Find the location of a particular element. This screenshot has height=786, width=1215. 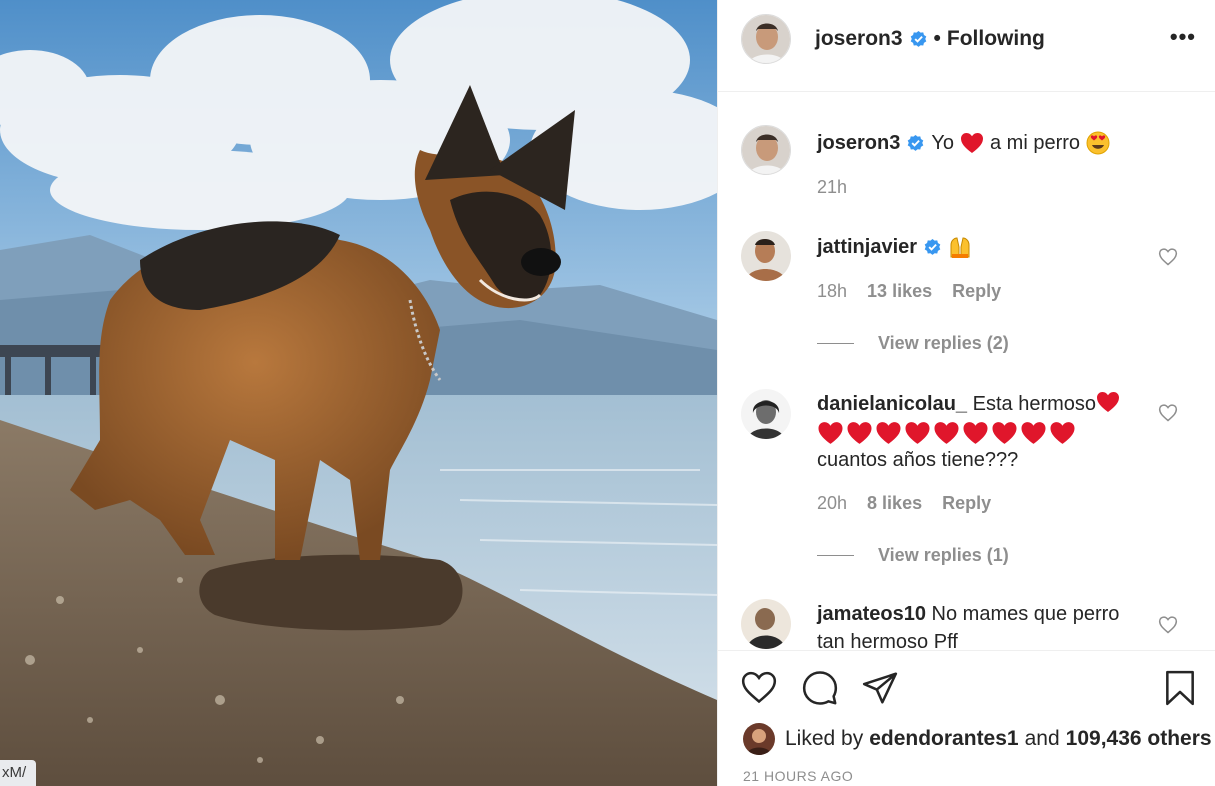

liked-by-user: edendorantes1 is located at coordinates (943, 739).